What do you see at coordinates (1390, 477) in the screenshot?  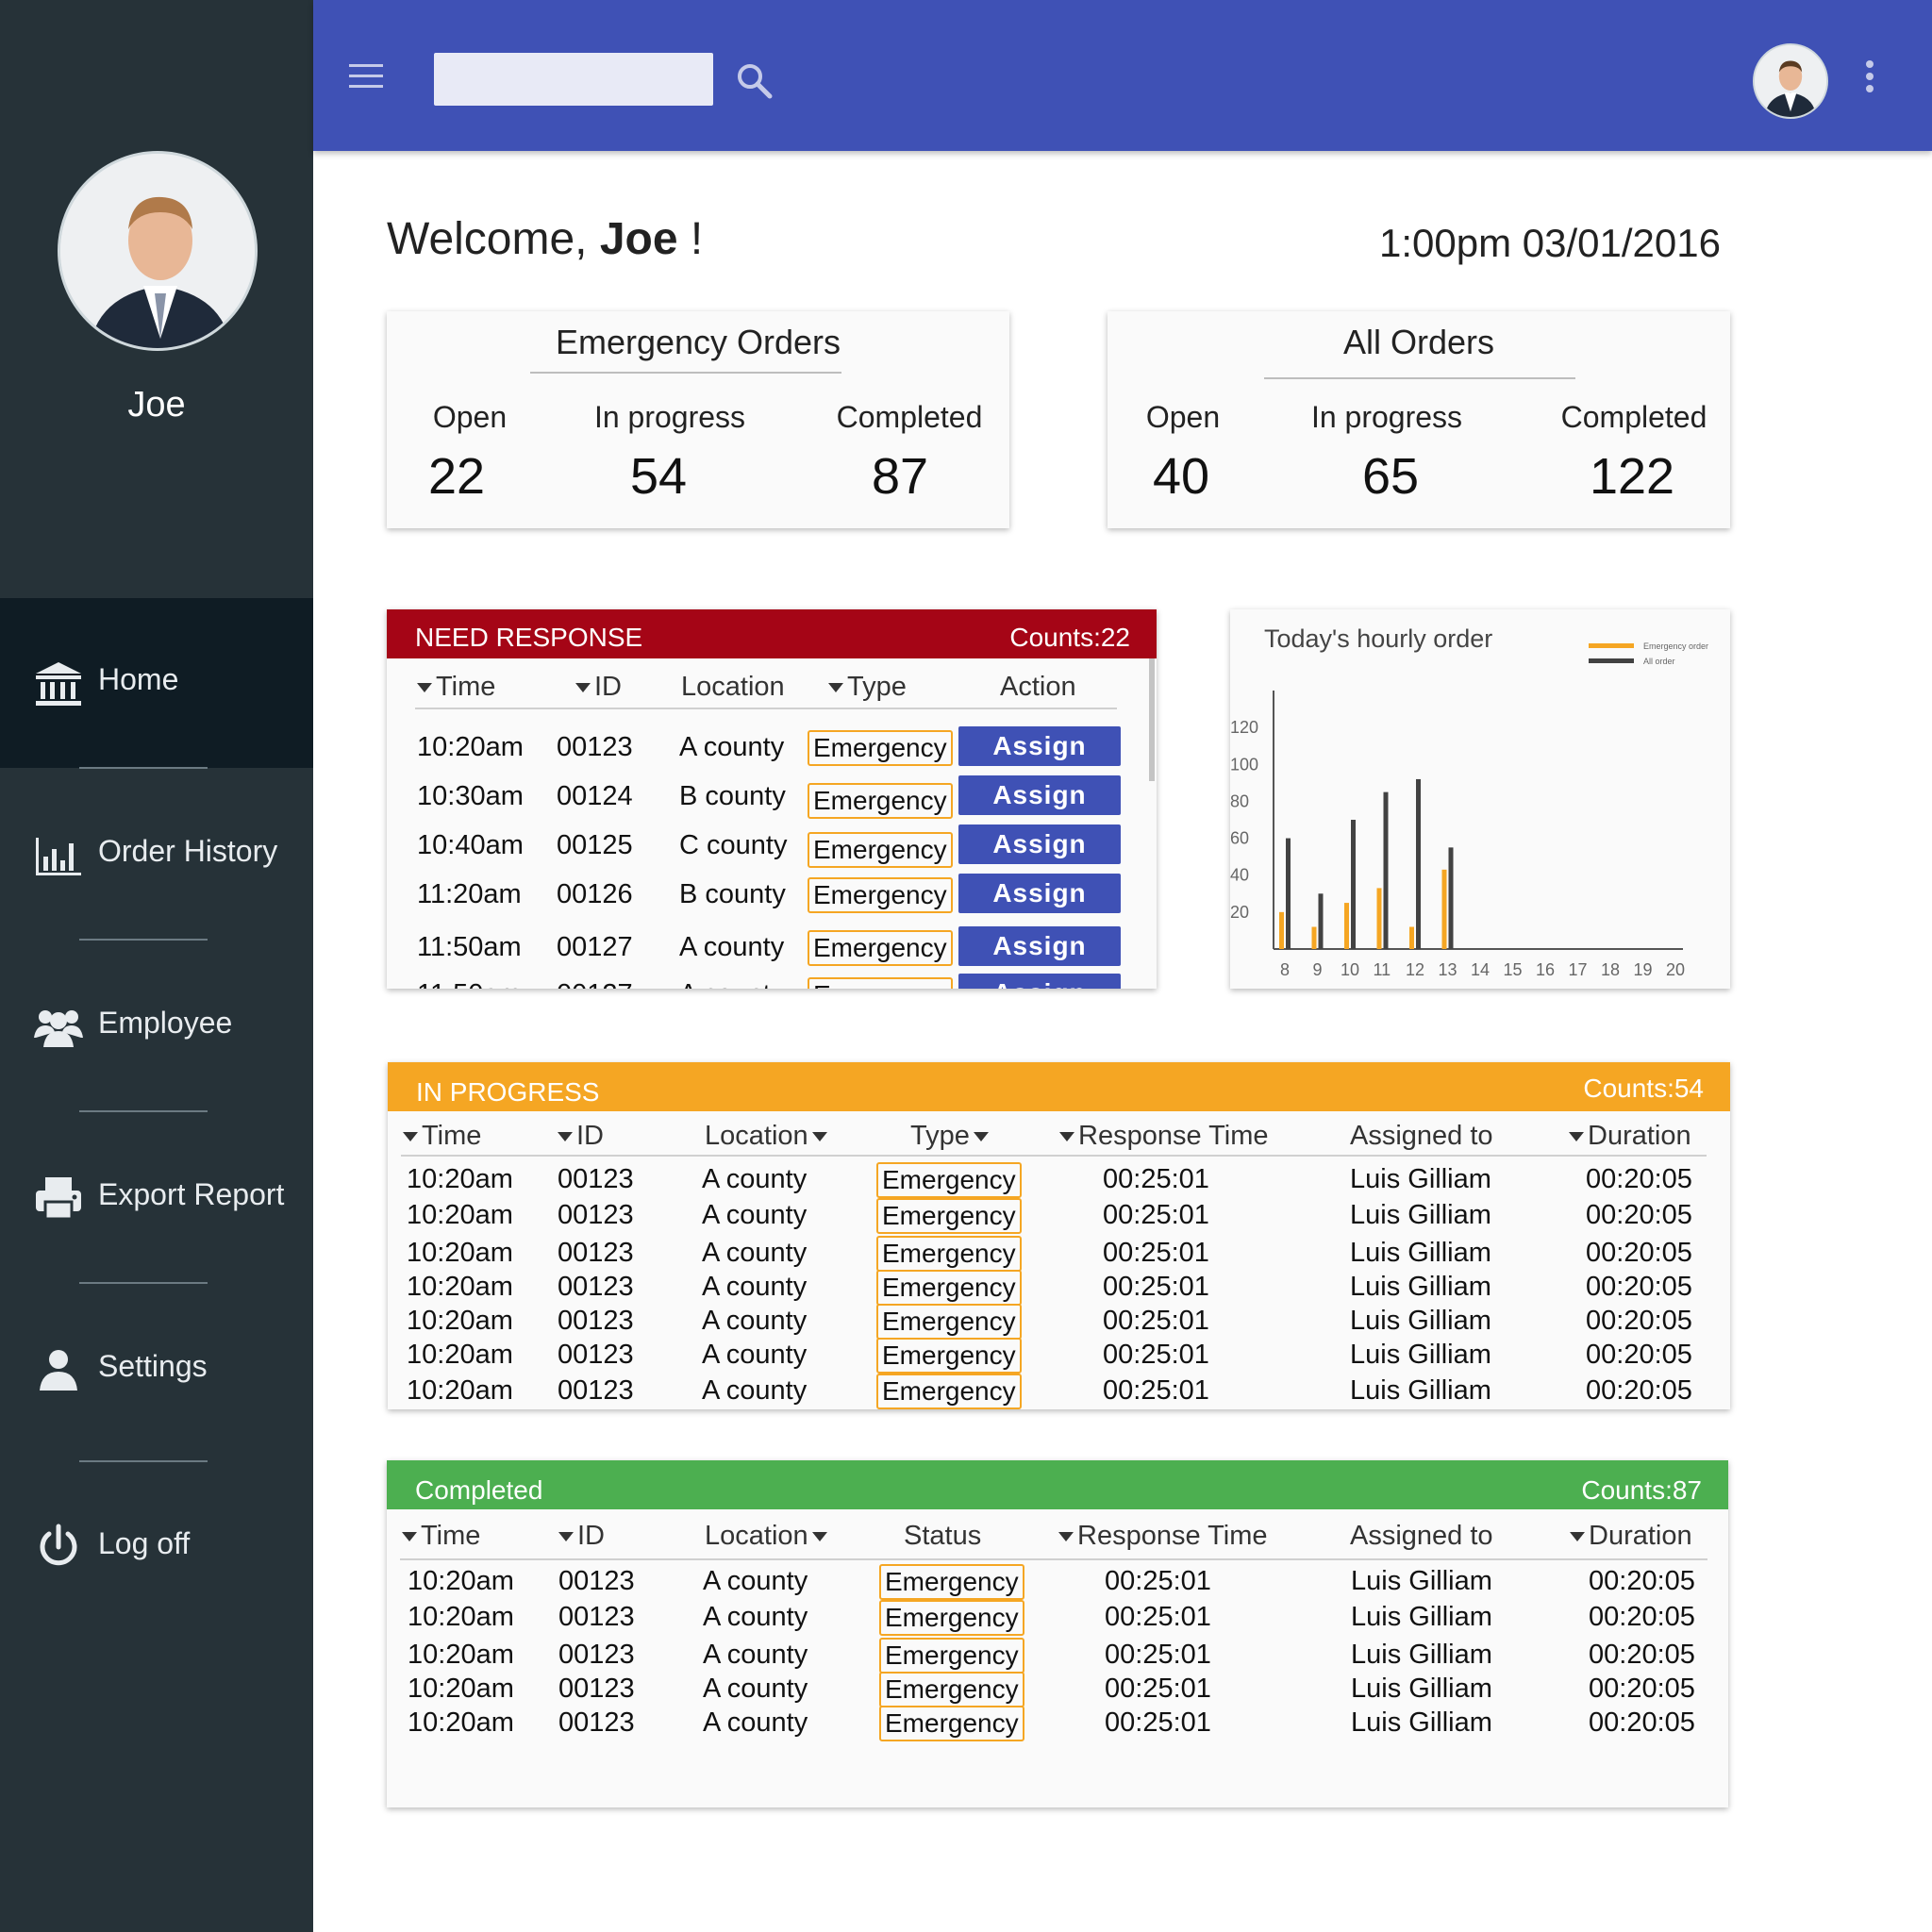 I see `in-progress-count: 65` at bounding box center [1390, 477].